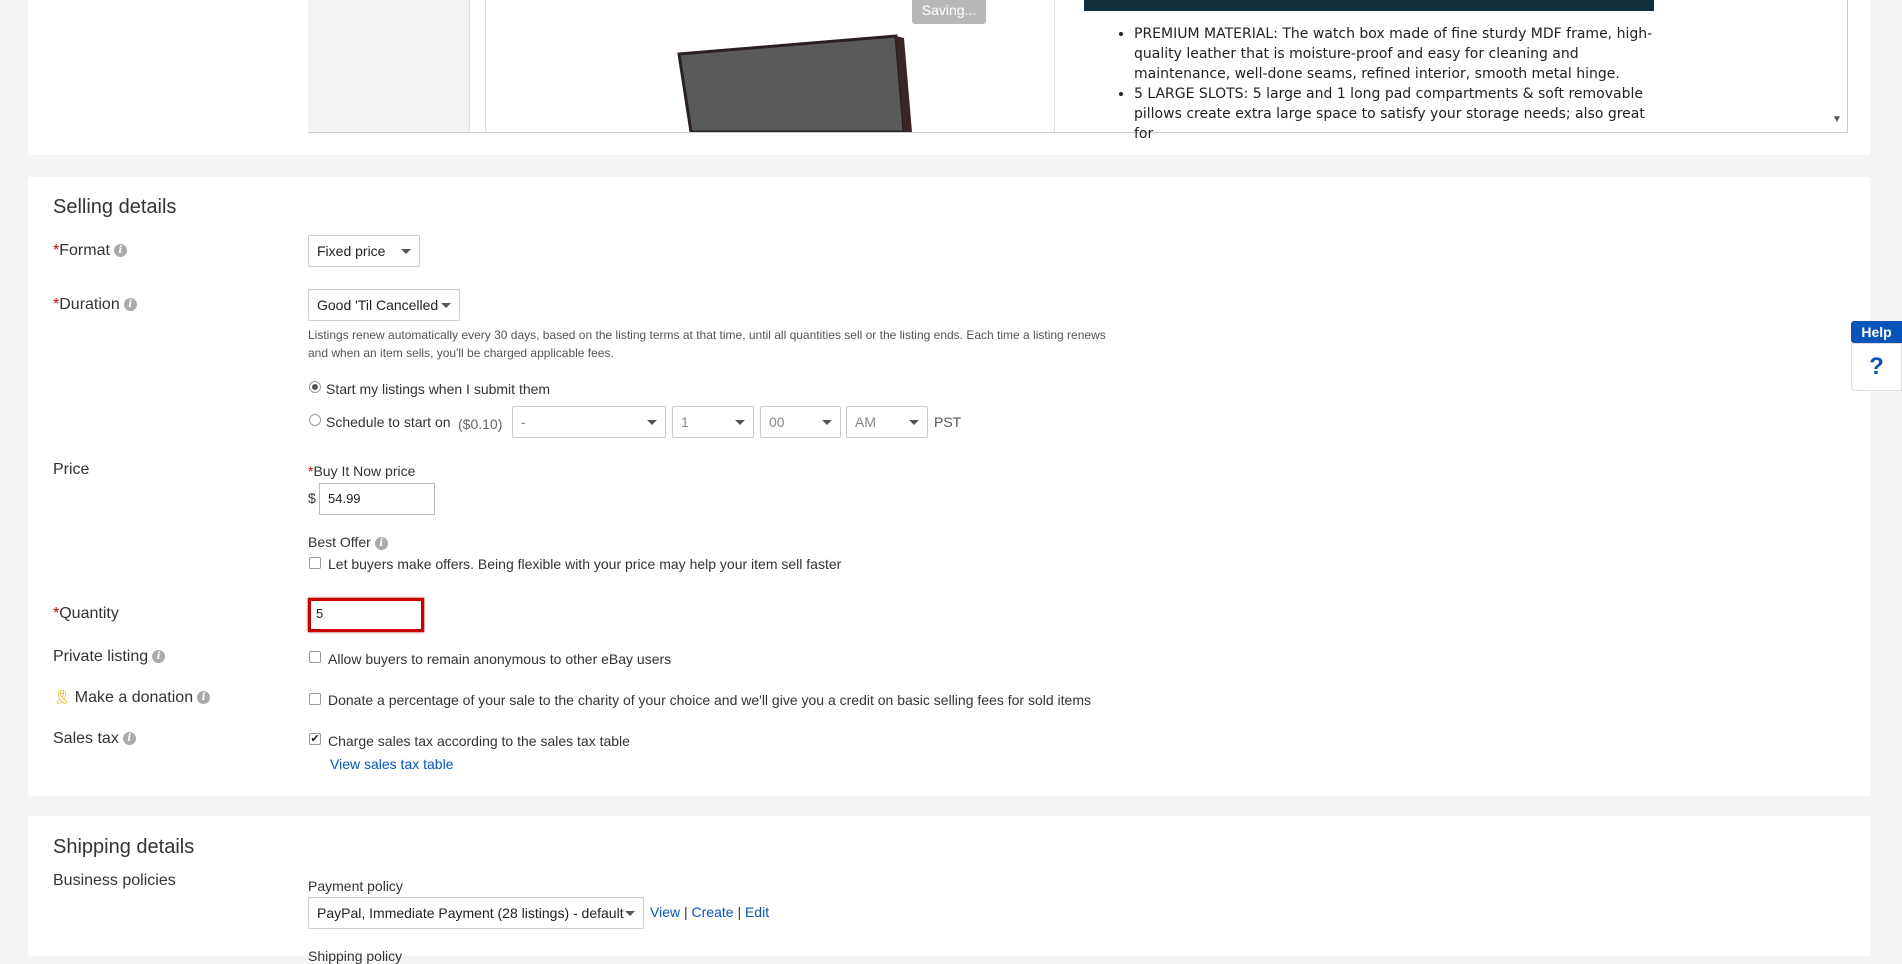  Describe the element at coordinates (355, 886) in the screenshot. I see `payment-policy-label: Payment policy` at that location.